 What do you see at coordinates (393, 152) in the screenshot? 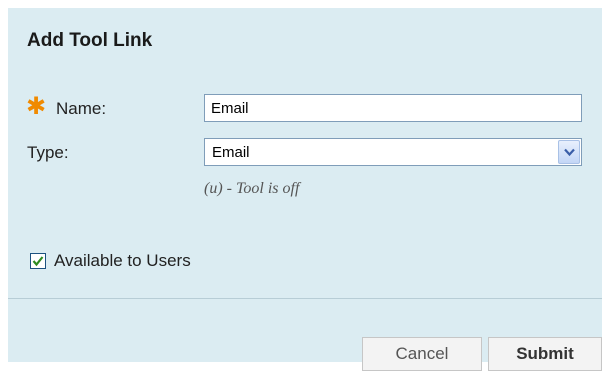
I see `type-select: Email` at bounding box center [393, 152].